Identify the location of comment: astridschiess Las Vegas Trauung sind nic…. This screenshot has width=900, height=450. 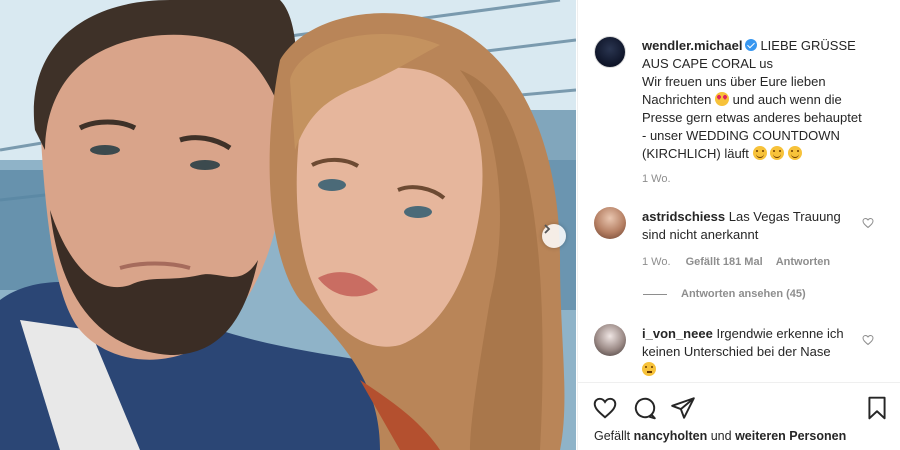
(749, 226).